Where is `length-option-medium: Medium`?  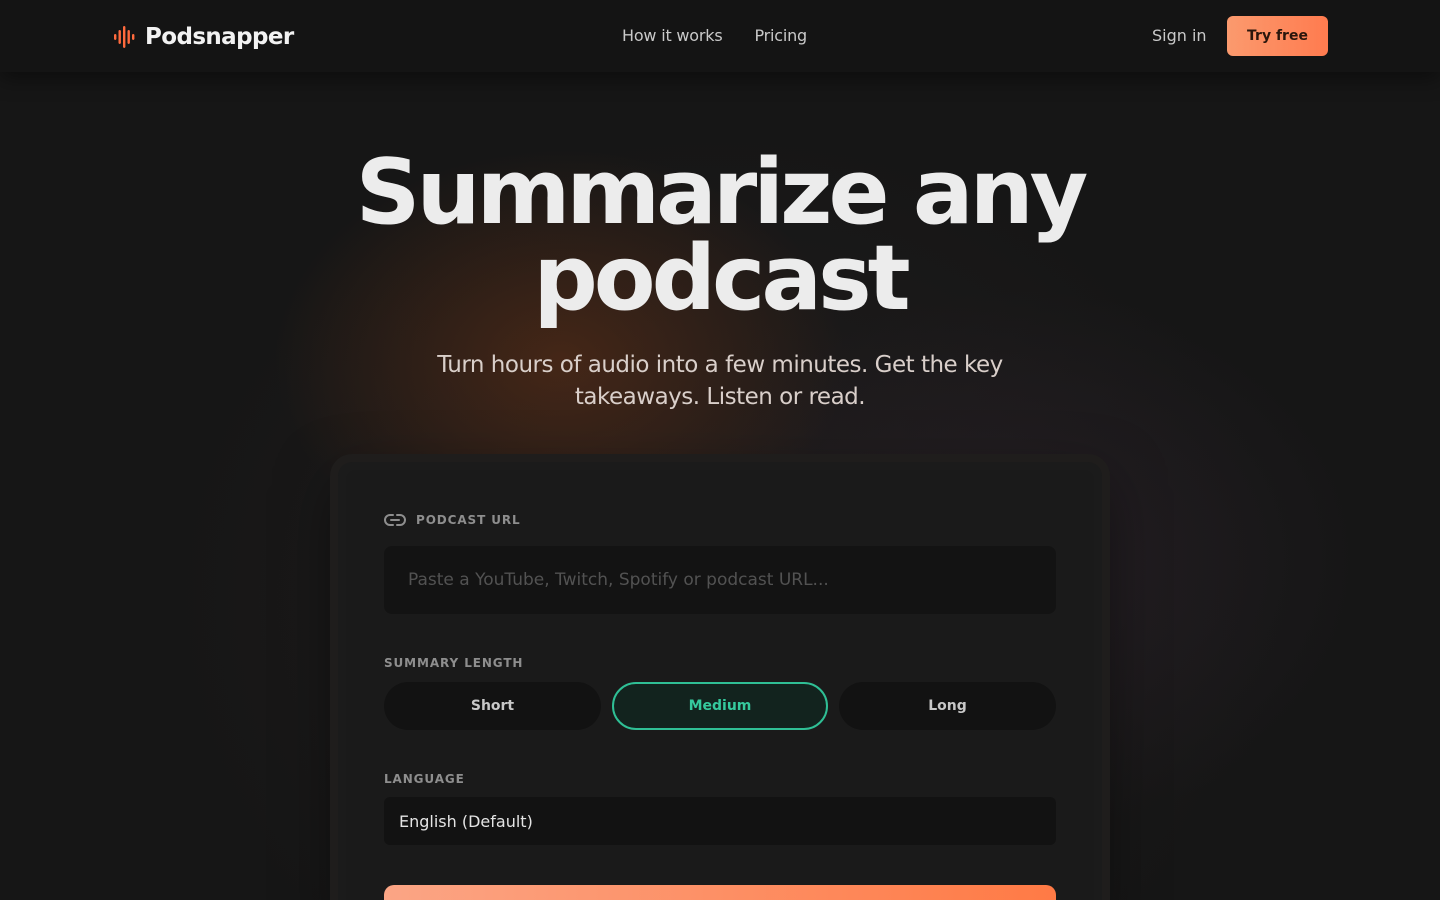 length-option-medium: Medium is located at coordinates (720, 706).